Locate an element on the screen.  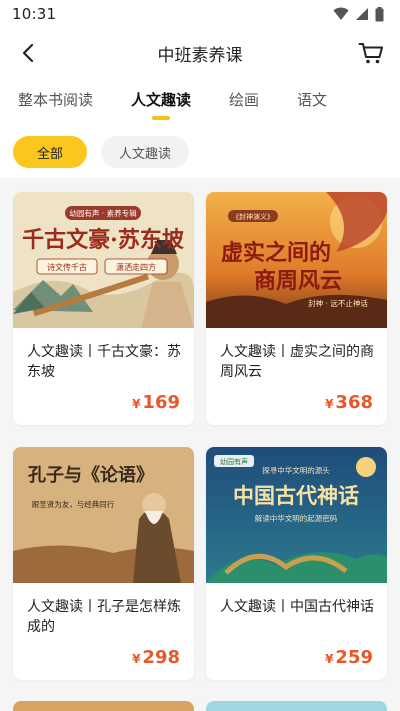
wifi-icon is located at coordinates (341, 13).